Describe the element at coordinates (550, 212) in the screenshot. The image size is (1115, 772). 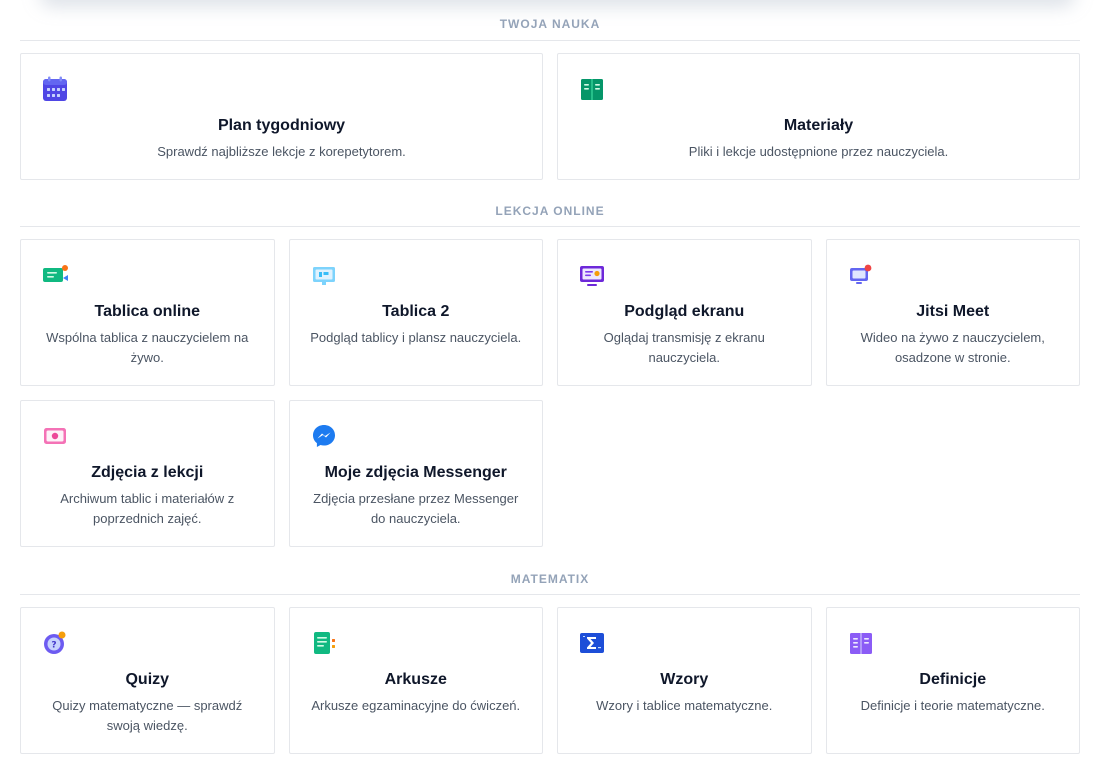
I see `section-title-lekcja-online: LEKCJA ONLINE` at that location.